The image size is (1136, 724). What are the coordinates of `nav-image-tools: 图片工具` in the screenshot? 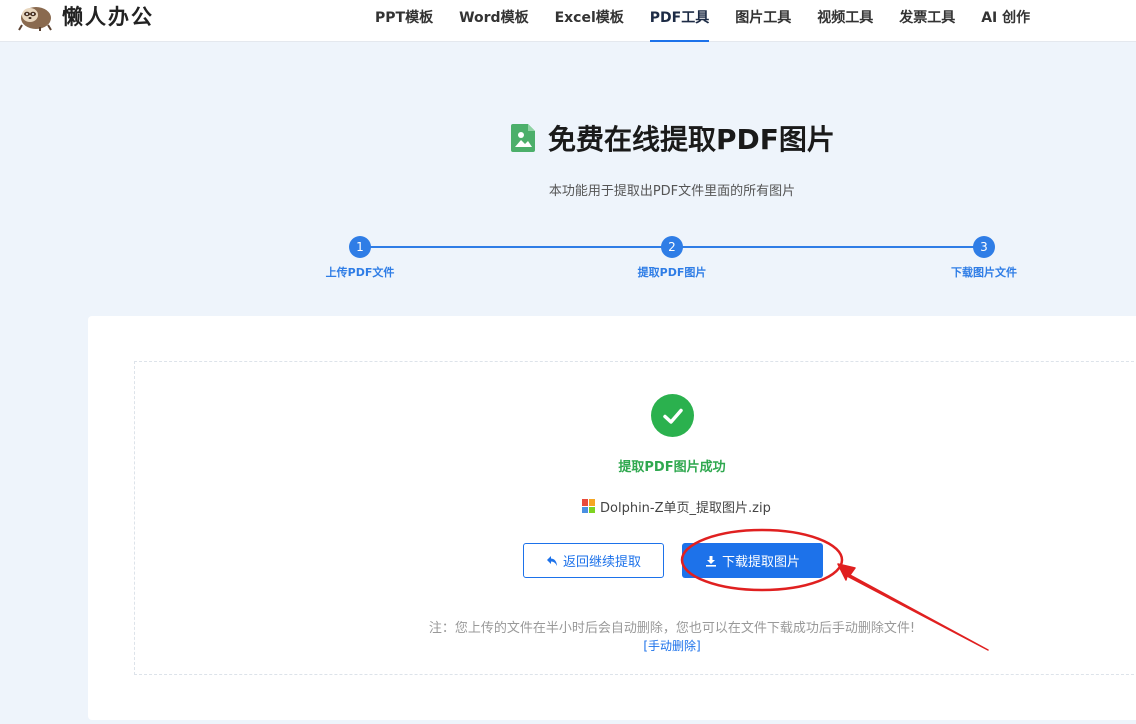 It's located at (763, 21).